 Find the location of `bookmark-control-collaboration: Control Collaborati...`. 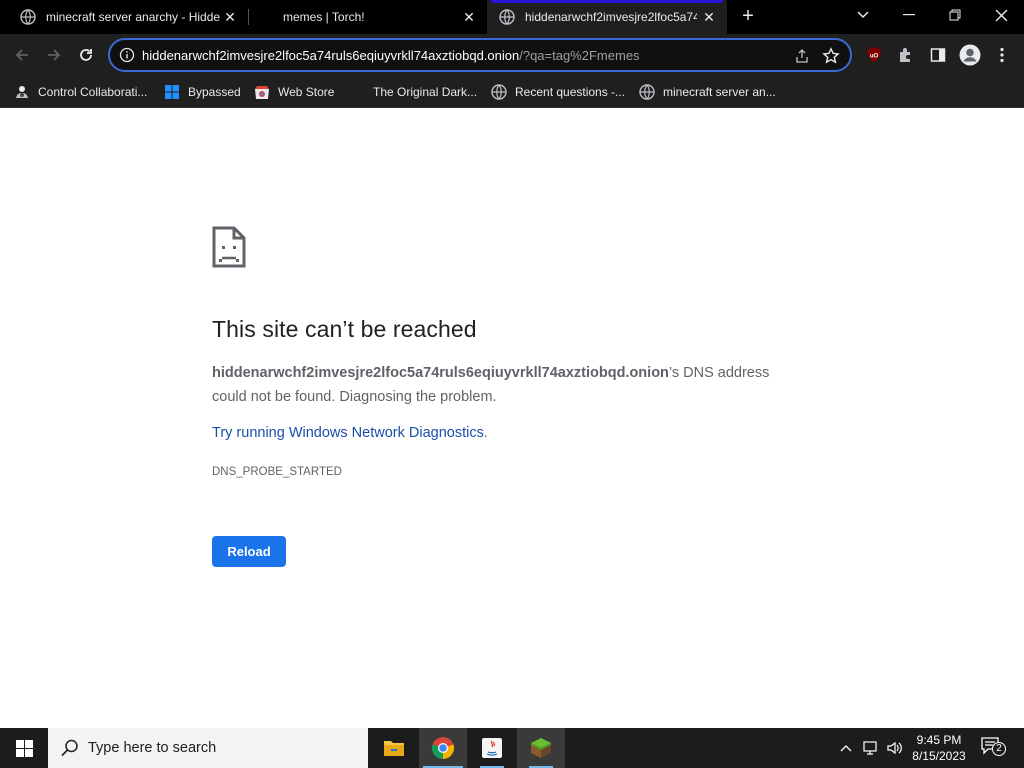

bookmark-control-collaboration: Control Collaborati... is located at coordinates (80, 92).